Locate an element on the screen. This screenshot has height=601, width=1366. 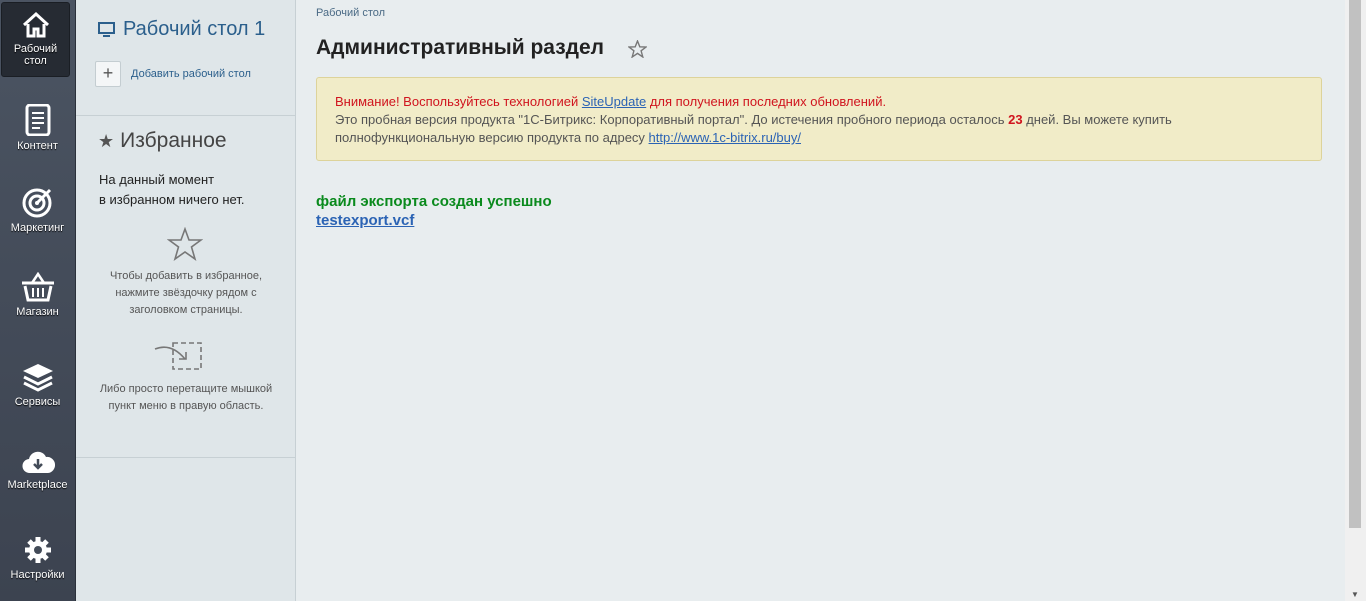
favorites-title: ★ Избранное is located at coordinates (162, 141).